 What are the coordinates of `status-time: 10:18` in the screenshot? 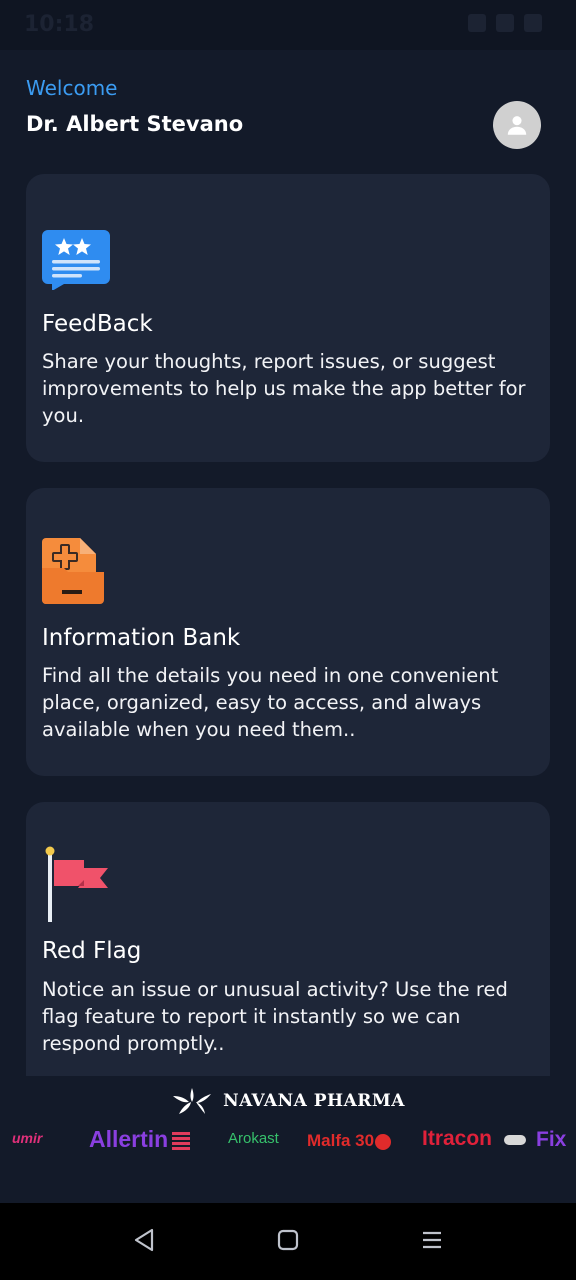 It's located at (59, 24).